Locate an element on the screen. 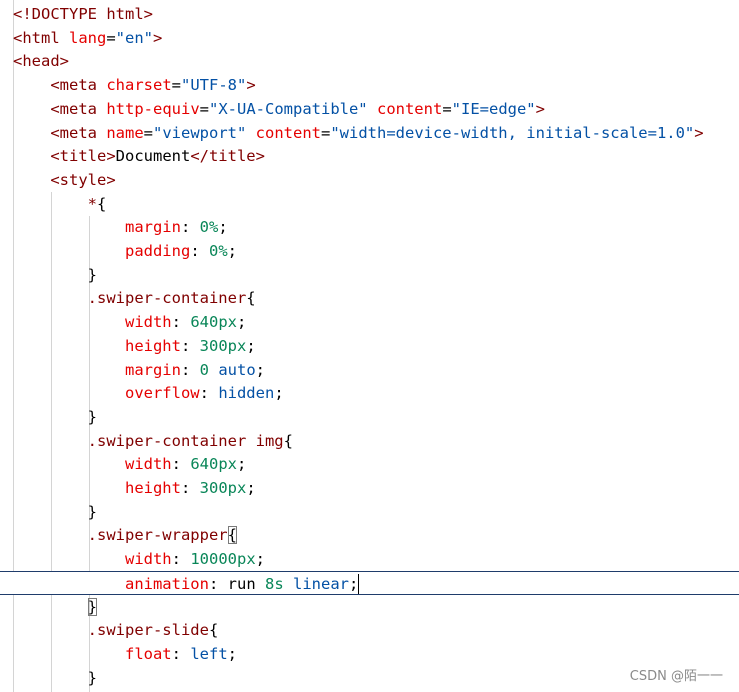  code-token: animation is located at coordinates (166, 583).